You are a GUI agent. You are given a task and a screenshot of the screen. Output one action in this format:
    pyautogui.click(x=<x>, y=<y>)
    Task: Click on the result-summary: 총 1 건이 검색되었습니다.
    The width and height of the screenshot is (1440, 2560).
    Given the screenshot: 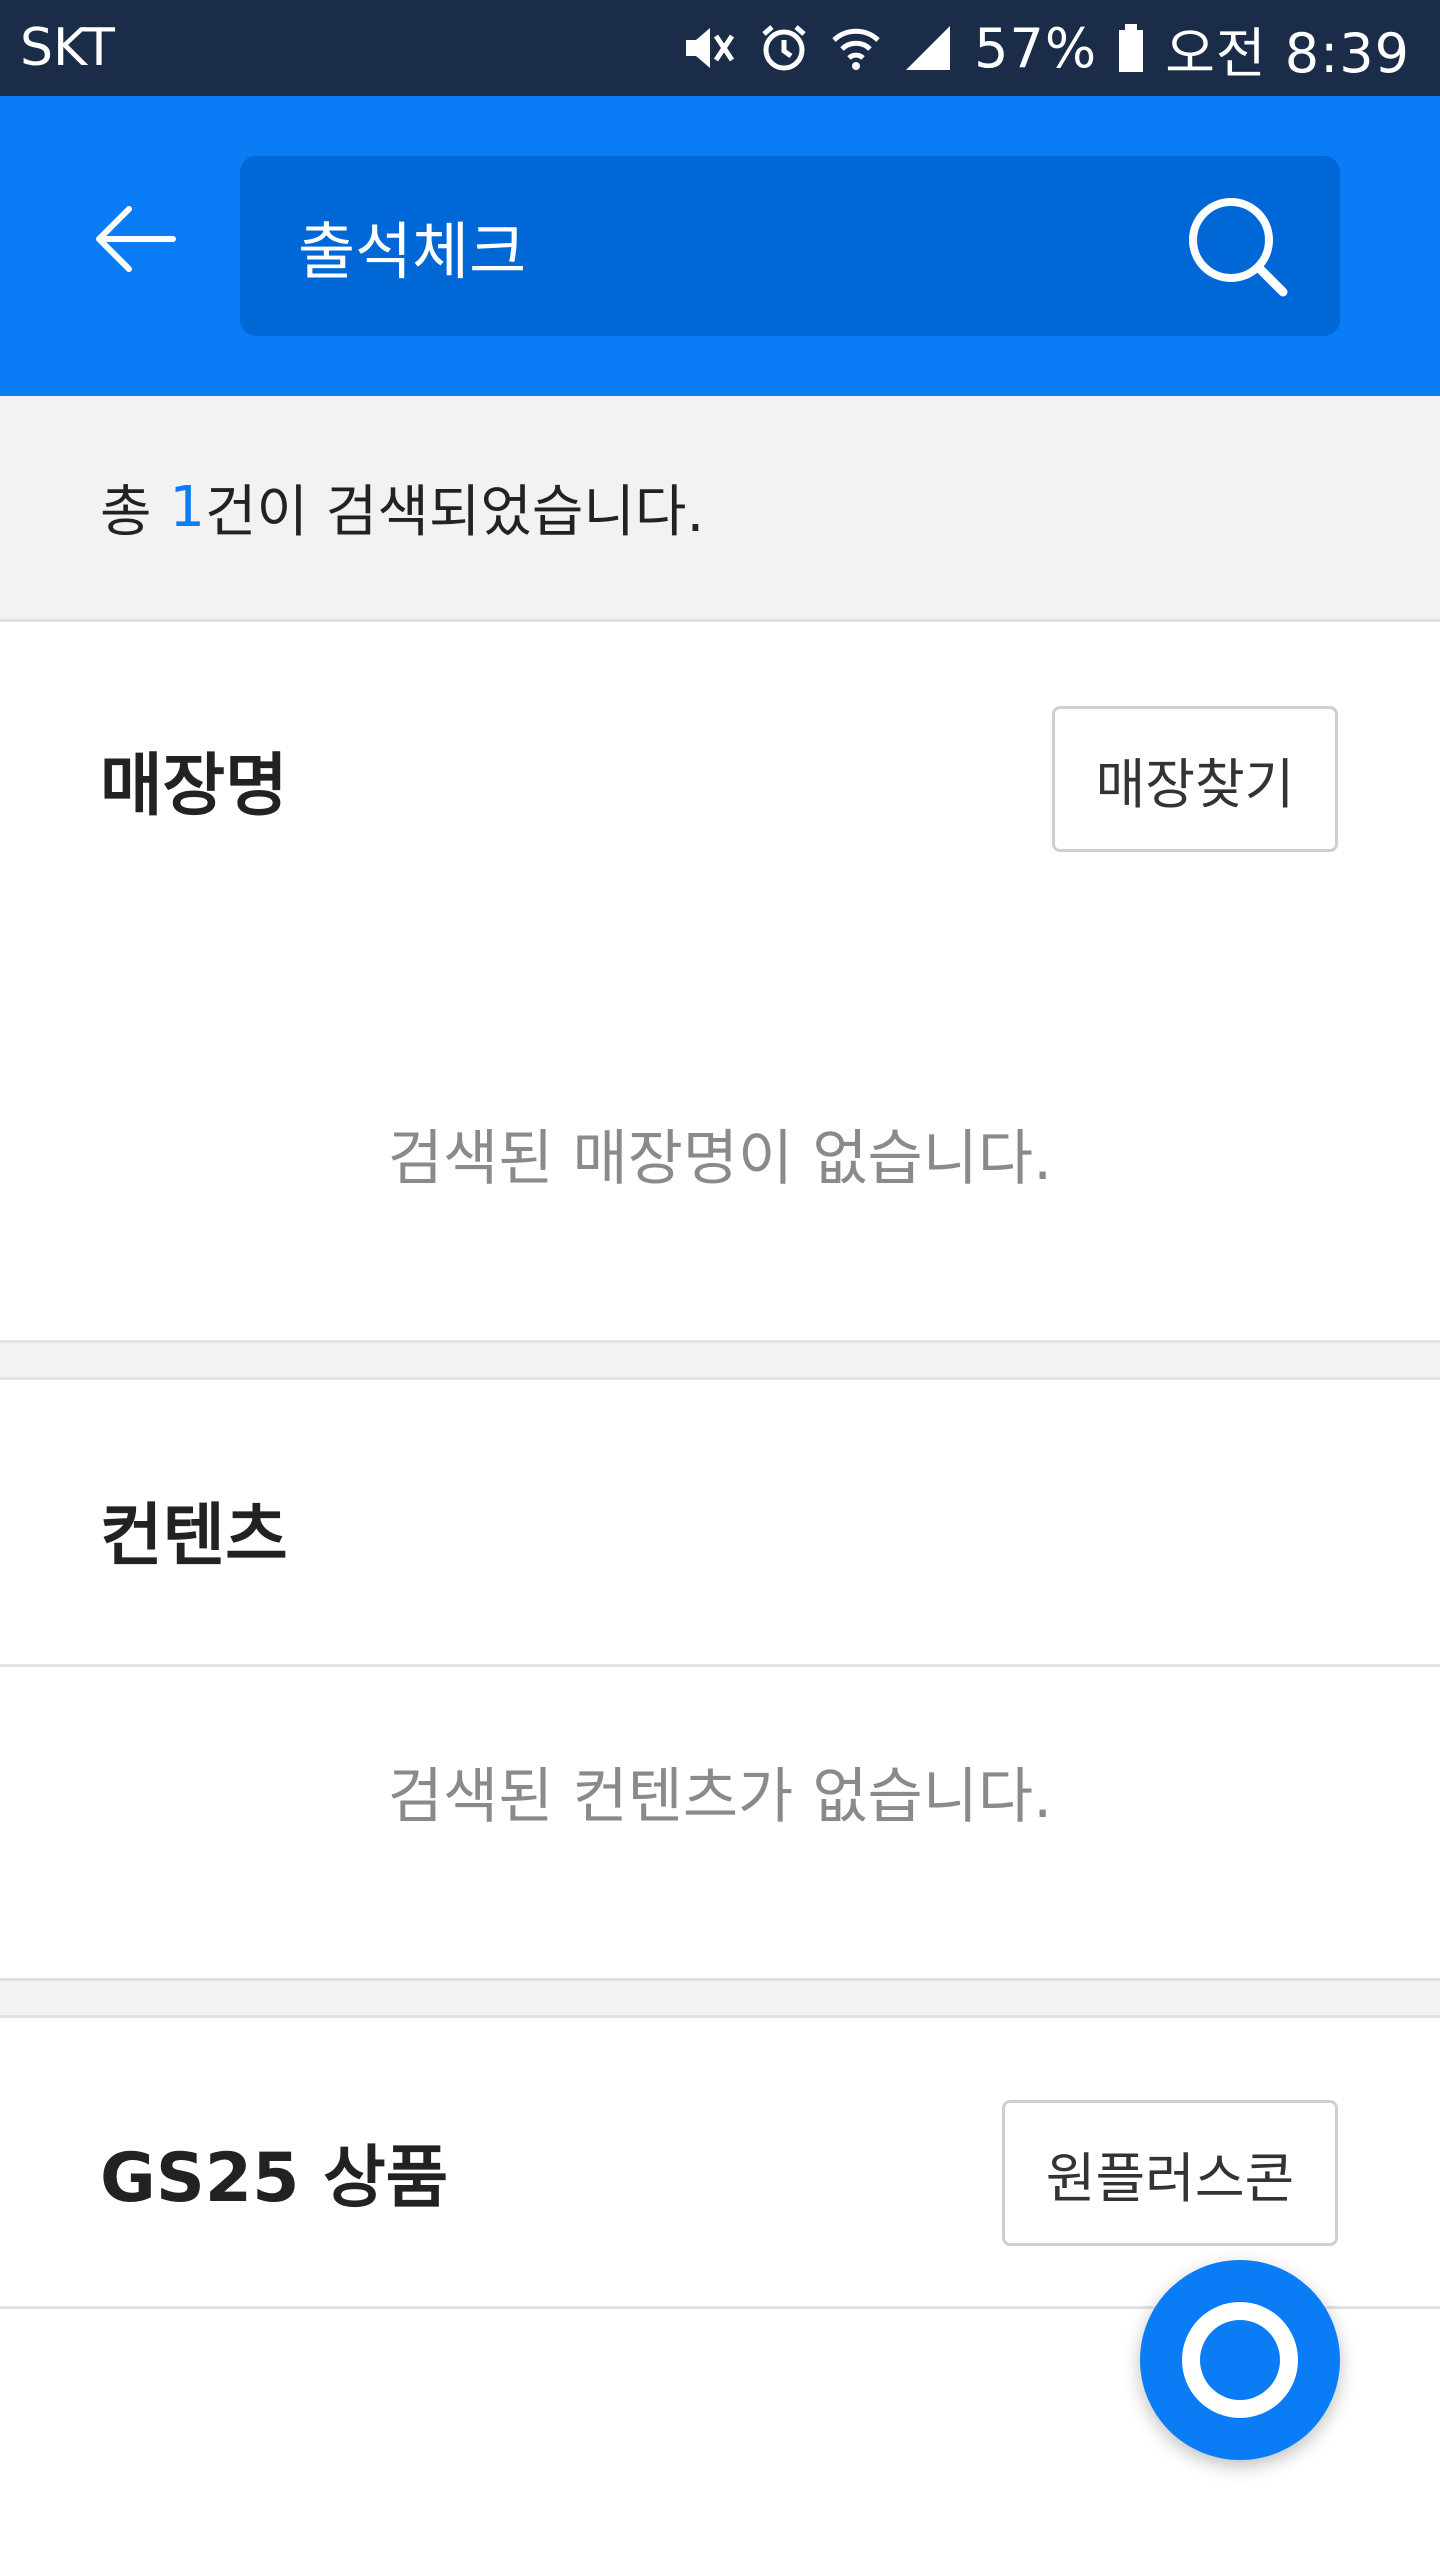 What is the action you would take?
    pyautogui.click(x=720, y=509)
    